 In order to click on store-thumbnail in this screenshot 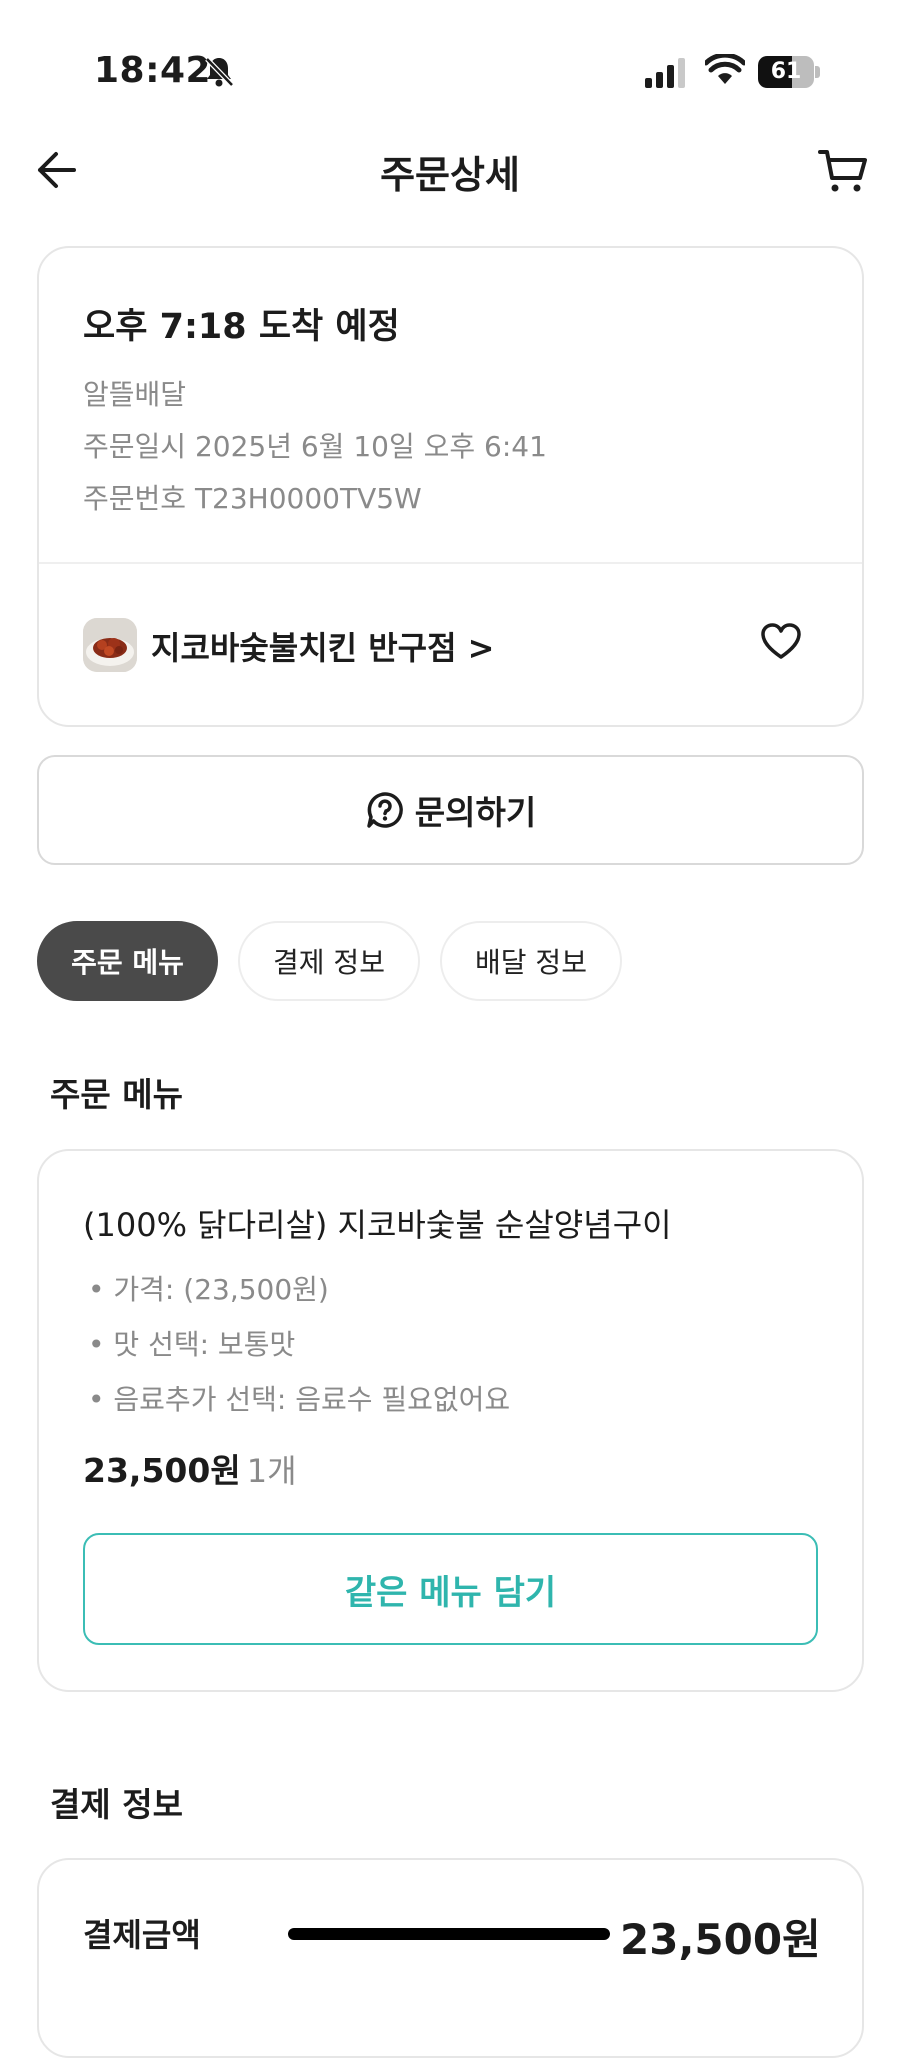, I will do `click(110, 645)`.